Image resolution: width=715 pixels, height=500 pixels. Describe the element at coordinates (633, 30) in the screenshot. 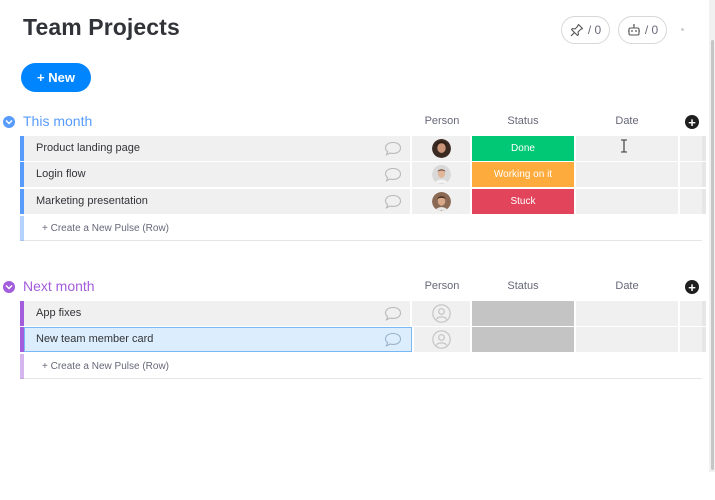

I see `robot-icon` at that location.